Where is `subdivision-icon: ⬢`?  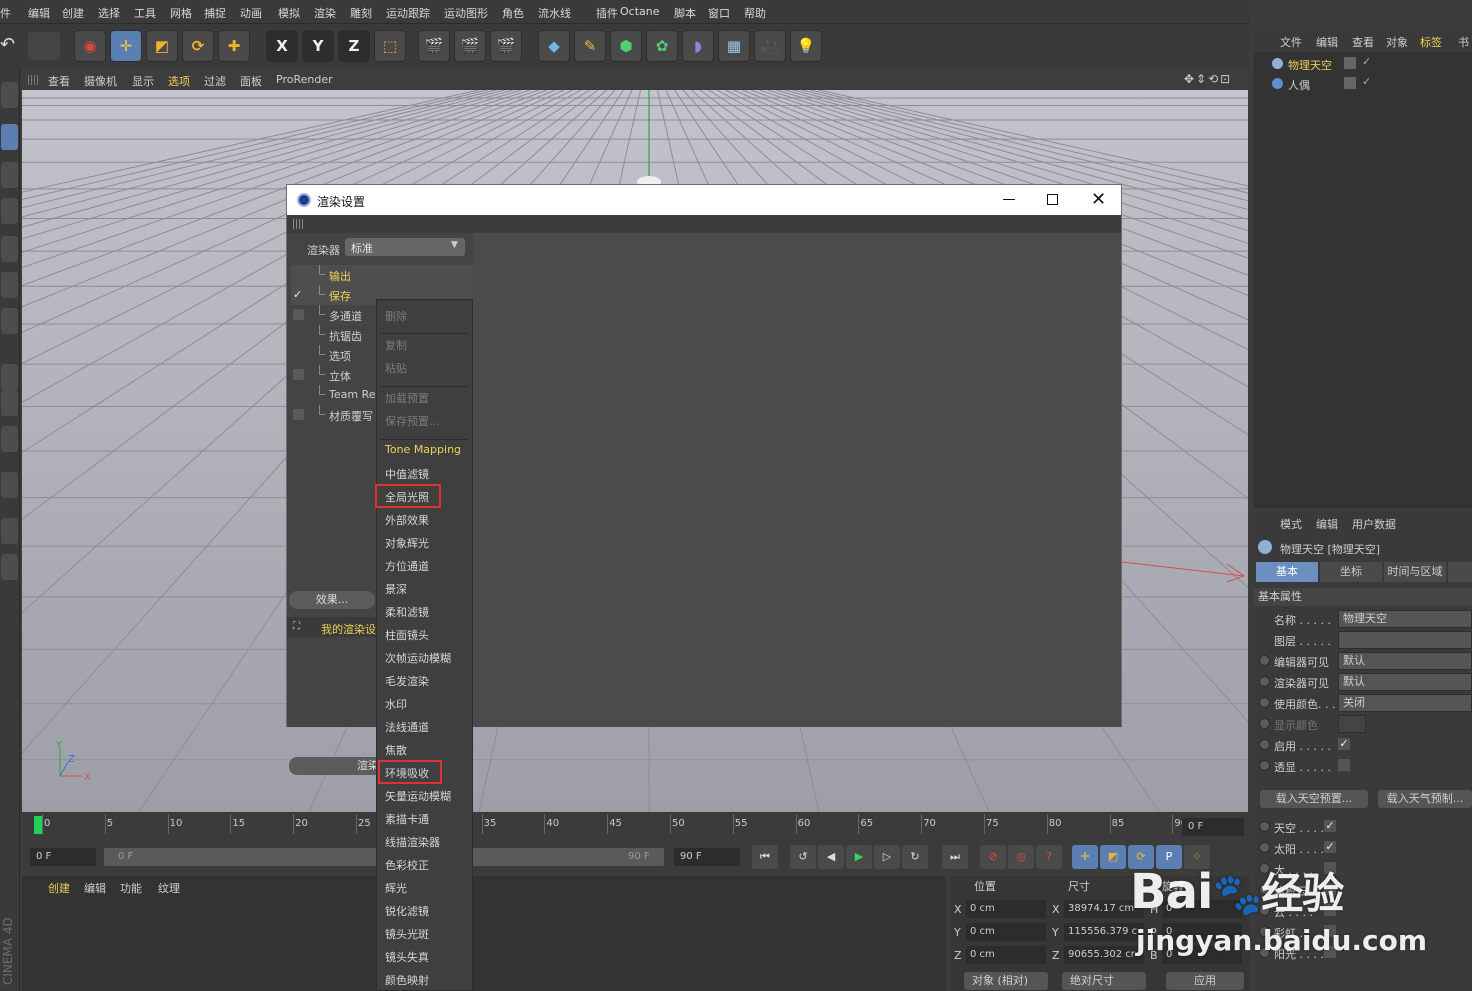
subdivision-icon: ⬢ is located at coordinates (626, 46).